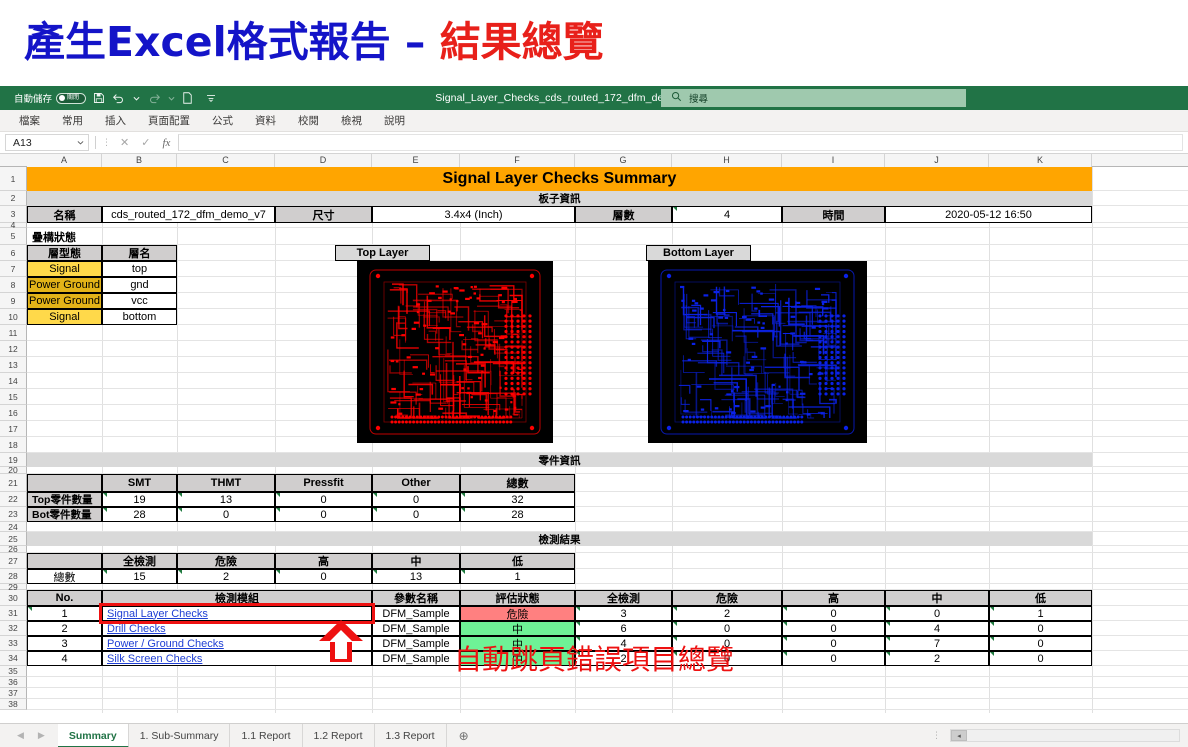  What do you see at coordinates (623, 613) in the screenshot?
I see `detail-row-value: 3` at bounding box center [623, 613].